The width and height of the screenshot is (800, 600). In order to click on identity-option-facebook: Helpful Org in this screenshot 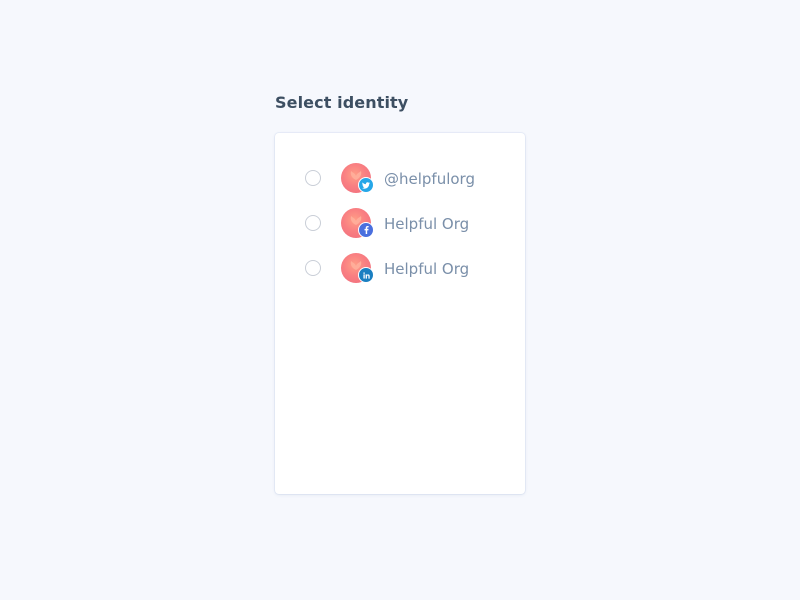, I will do `click(400, 230)`.